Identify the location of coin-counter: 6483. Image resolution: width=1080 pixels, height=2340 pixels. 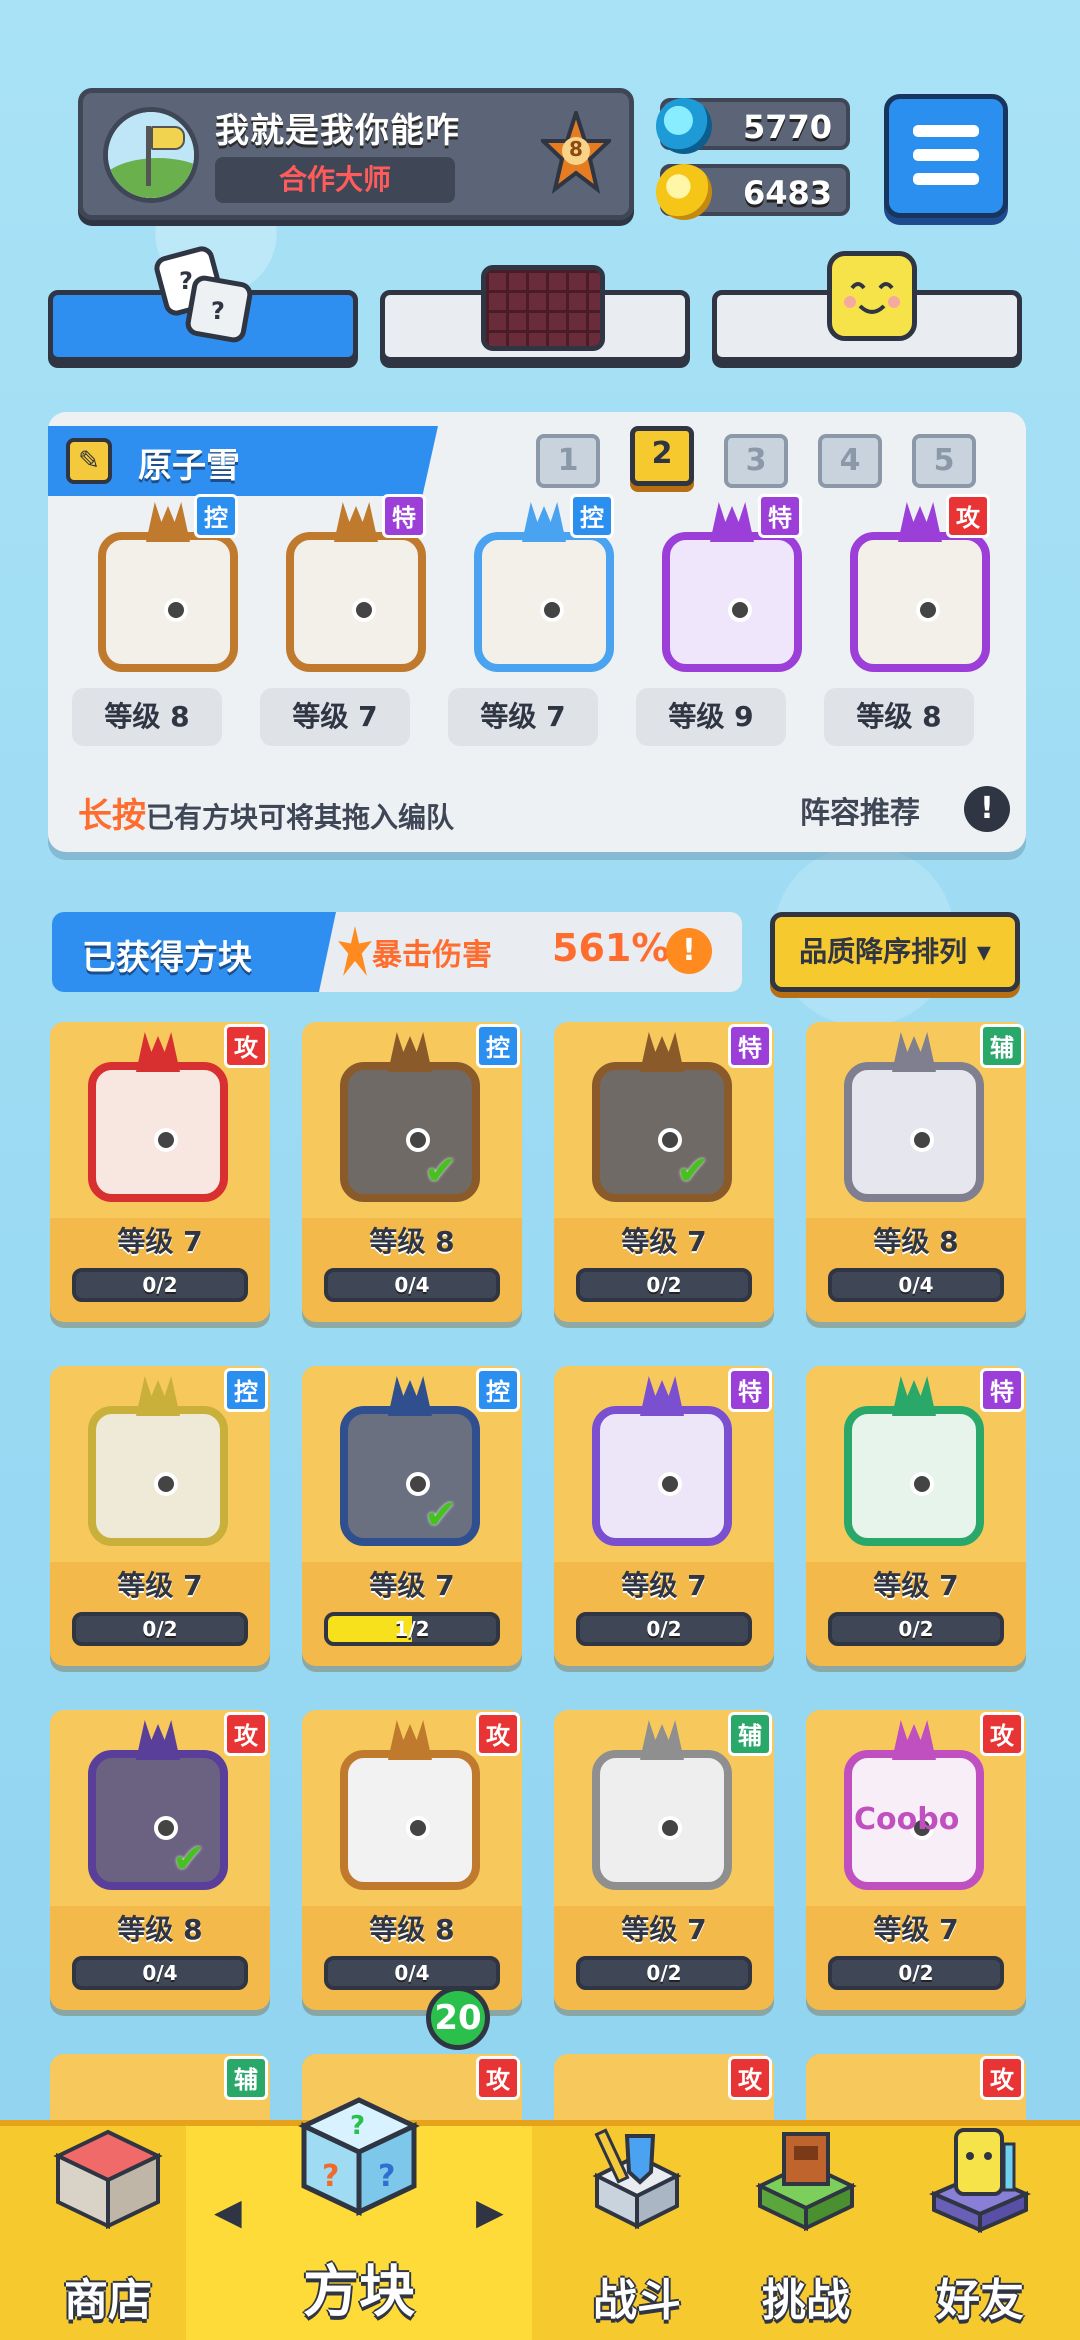
(753, 192).